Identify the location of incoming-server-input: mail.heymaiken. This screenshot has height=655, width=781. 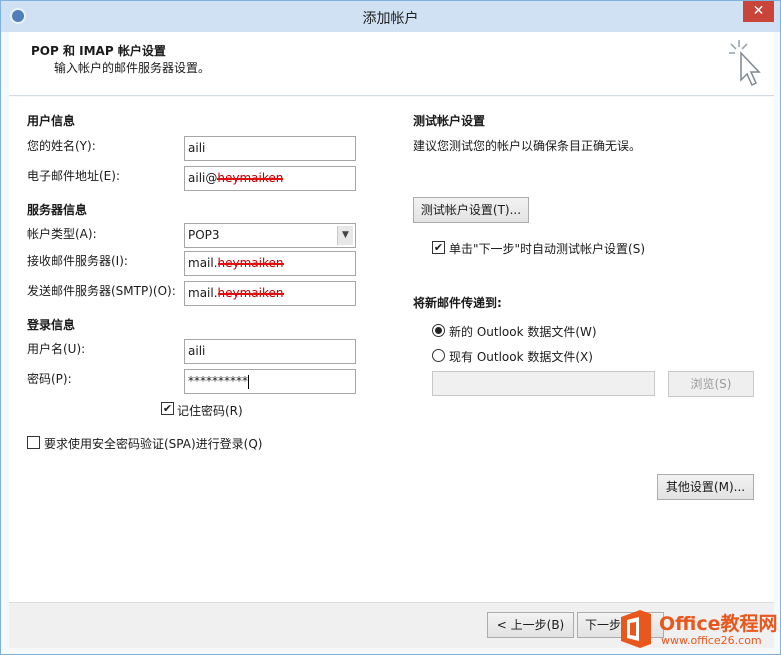
(270, 263).